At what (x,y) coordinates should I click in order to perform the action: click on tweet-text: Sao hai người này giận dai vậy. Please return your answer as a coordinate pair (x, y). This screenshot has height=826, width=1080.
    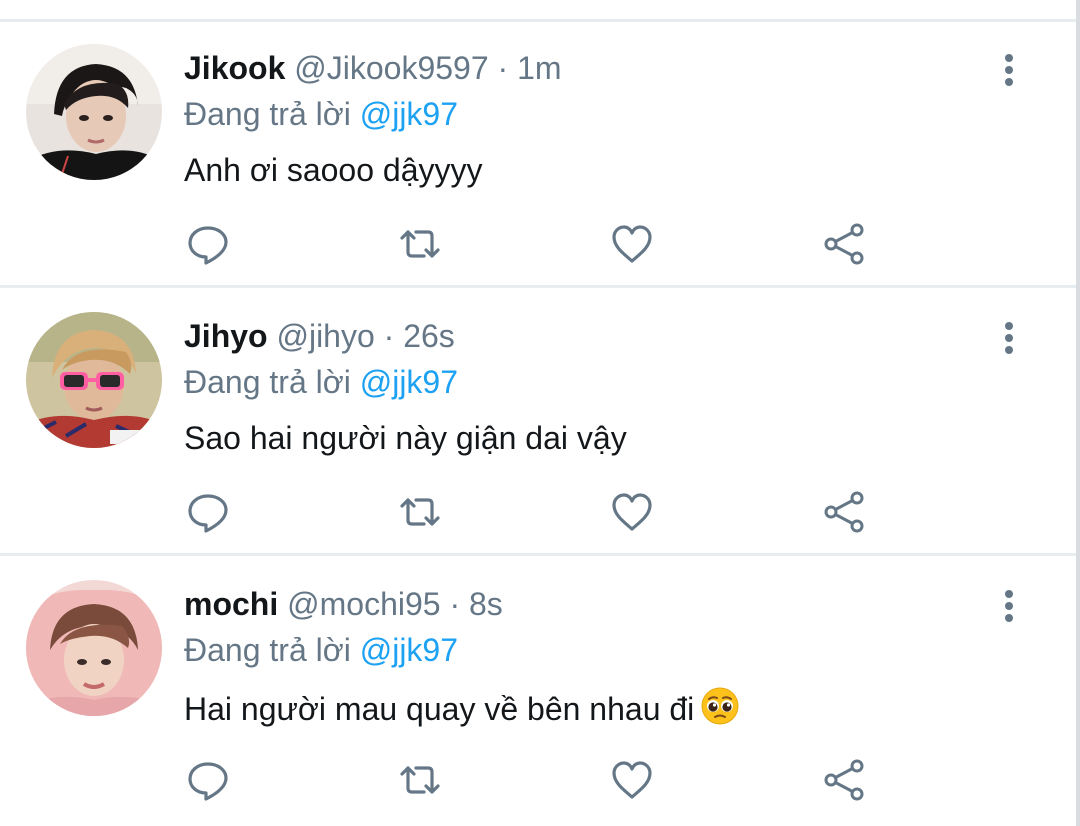
    Looking at the image, I should click on (405, 438).